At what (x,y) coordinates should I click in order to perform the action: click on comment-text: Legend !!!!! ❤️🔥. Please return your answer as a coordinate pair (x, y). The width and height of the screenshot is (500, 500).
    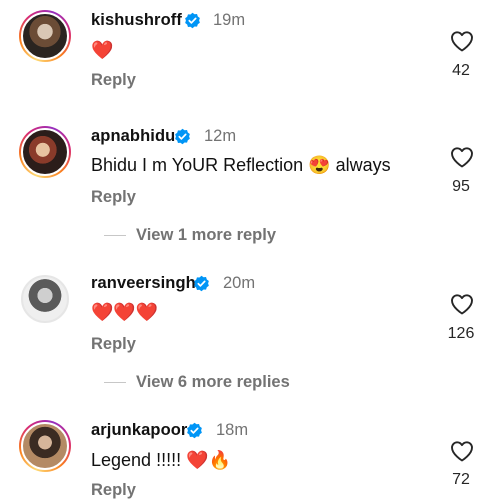
    Looking at the image, I should click on (161, 460).